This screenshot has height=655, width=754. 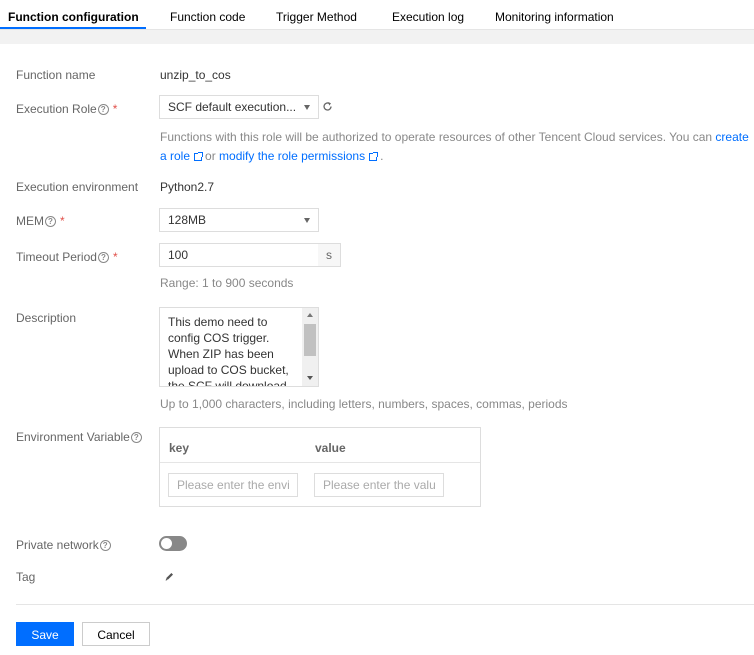 What do you see at coordinates (554, 17) in the screenshot?
I see `tab-monitoring-information: Monitoring information` at bounding box center [554, 17].